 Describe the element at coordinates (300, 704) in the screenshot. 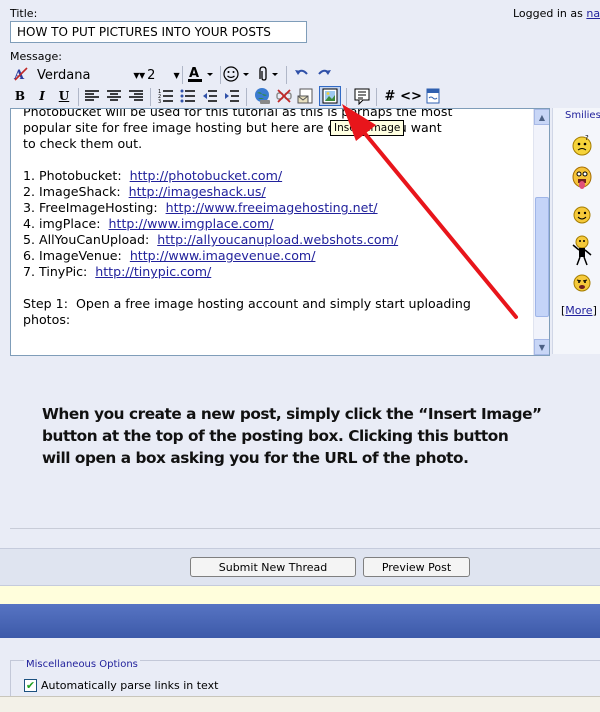

I see `window-bottom-edge` at that location.